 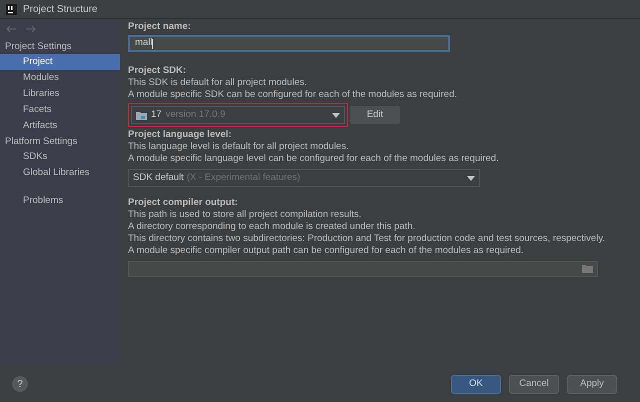 I want to click on sidebar-item: Artifacts, so click(x=60, y=126).